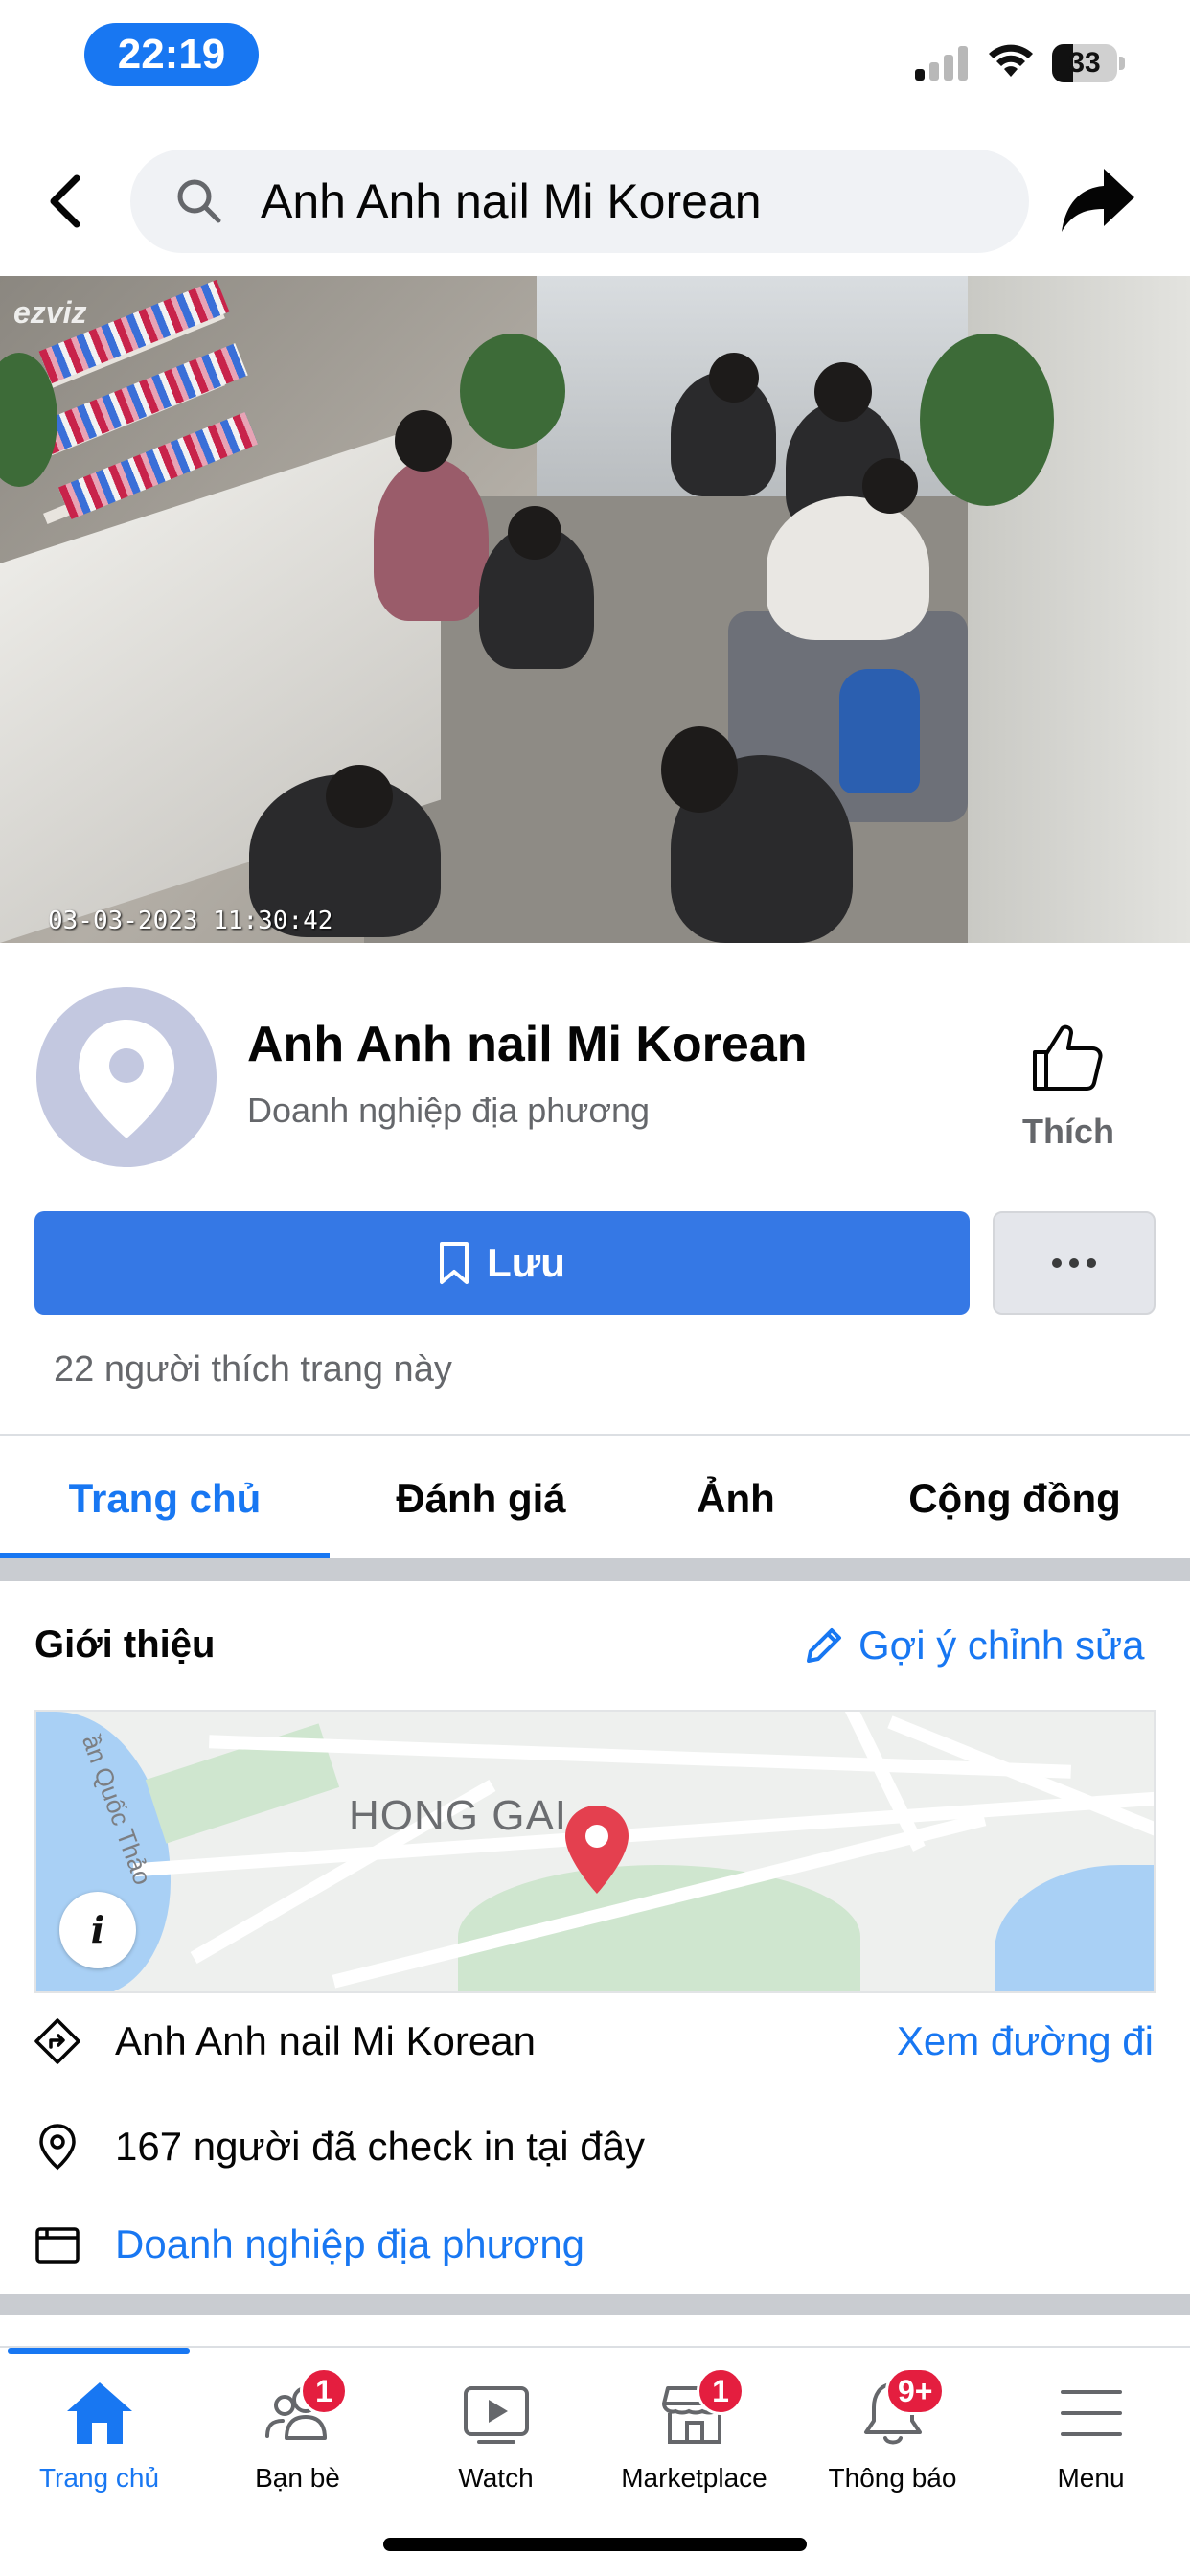 This screenshot has width=1190, height=2576. I want to click on nav-label: Menu, so click(1091, 2478).